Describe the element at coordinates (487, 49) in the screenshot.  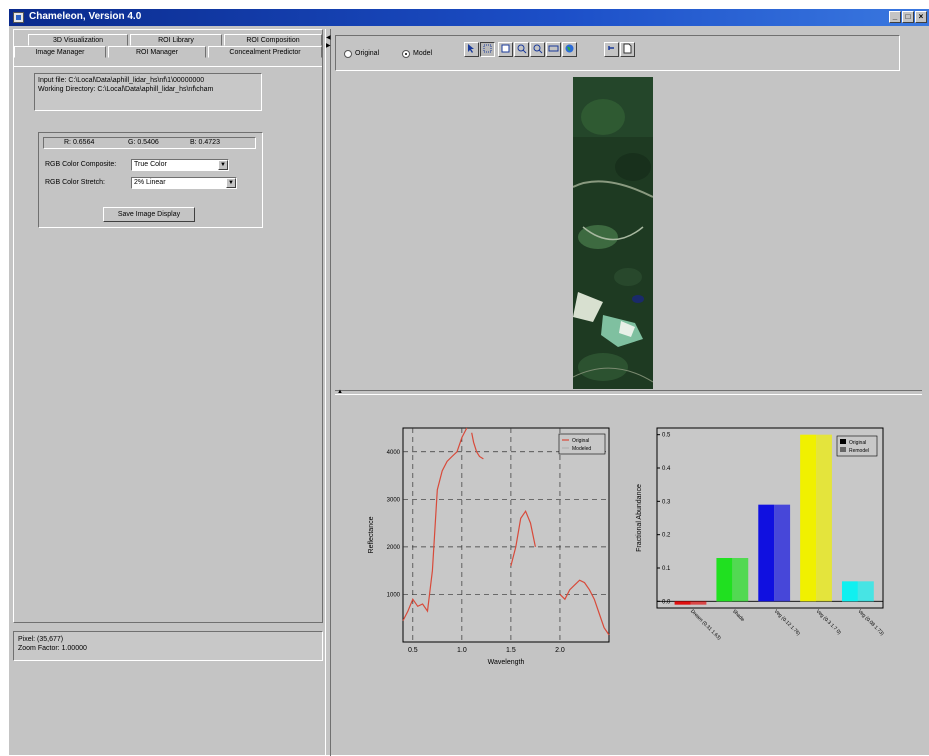
I see `select-icon` at that location.